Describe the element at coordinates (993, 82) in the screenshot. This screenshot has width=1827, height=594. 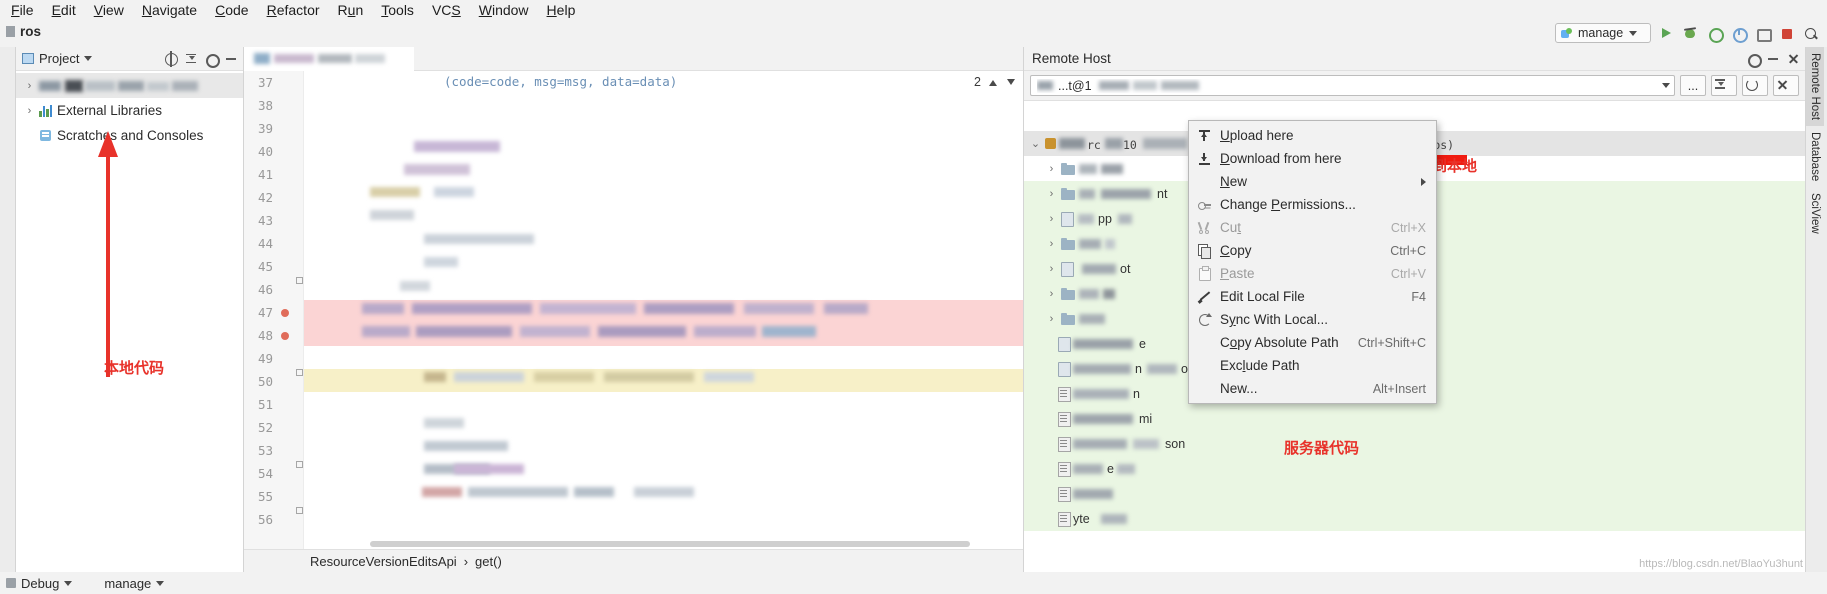
I see `prev-highlight-icon` at that location.